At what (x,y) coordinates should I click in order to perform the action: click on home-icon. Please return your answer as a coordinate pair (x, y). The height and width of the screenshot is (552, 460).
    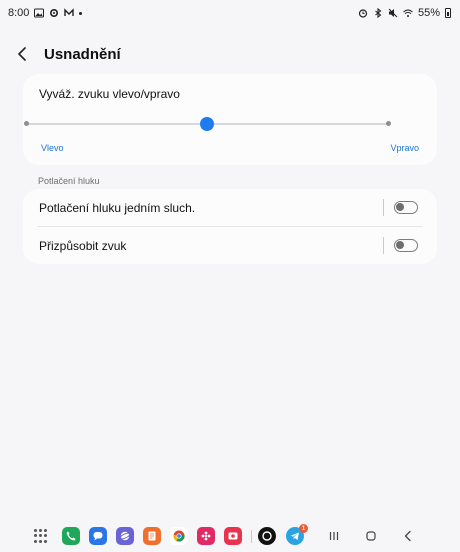
    Looking at the image, I should click on (371, 536).